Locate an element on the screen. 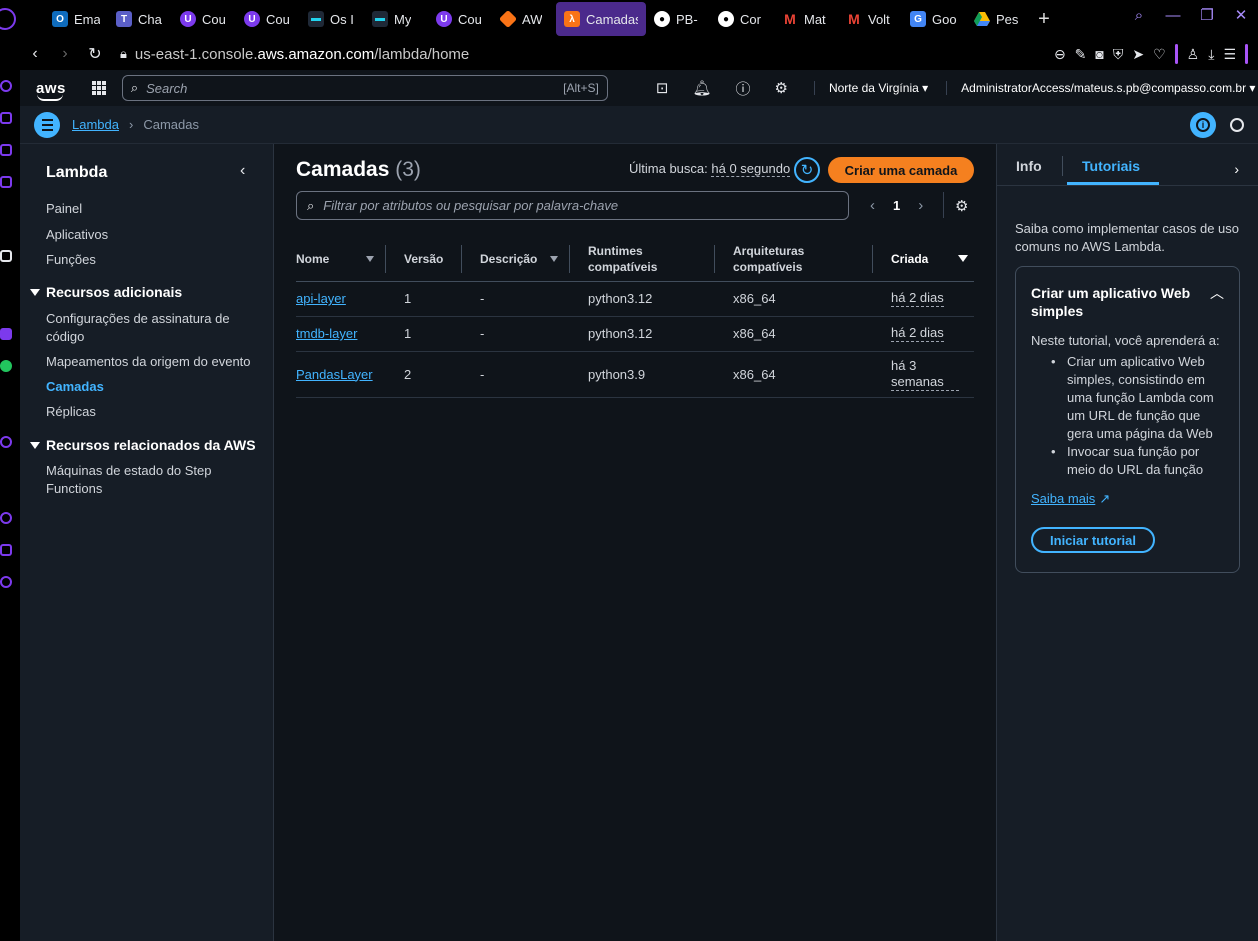 This screenshot has height=941, width=1258. column-descricao: Descrição is located at coordinates (516, 259).